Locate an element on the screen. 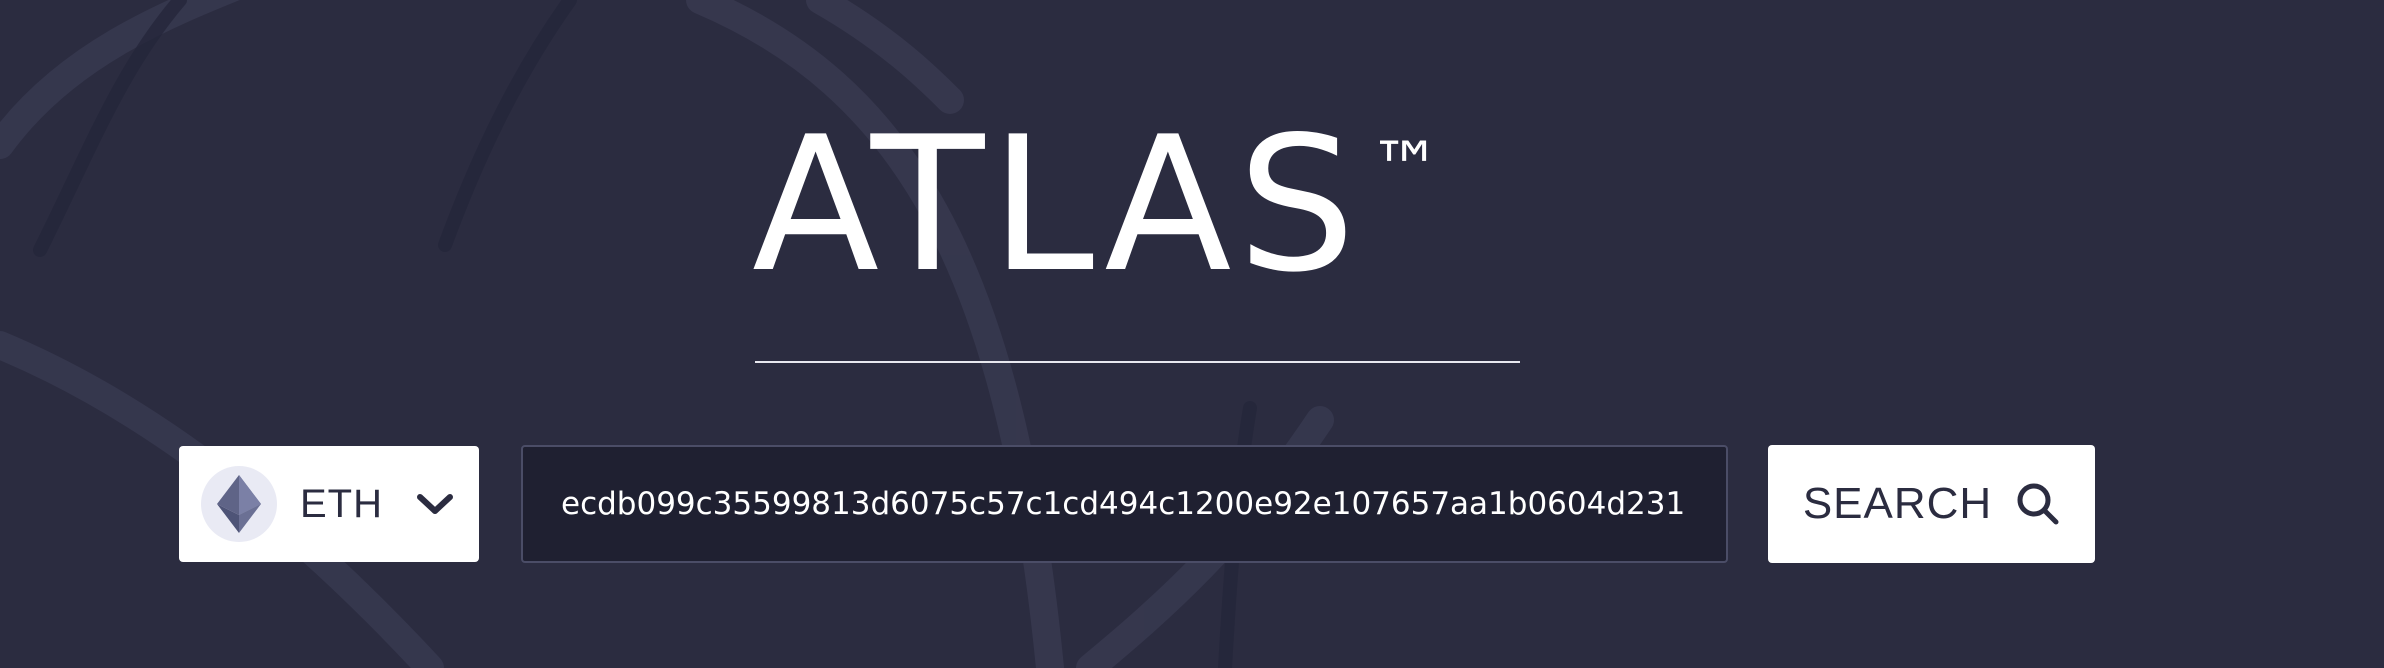 The height and width of the screenshot is (668, 2384). chain-selector: ETH is located at coordinates (329, 504).